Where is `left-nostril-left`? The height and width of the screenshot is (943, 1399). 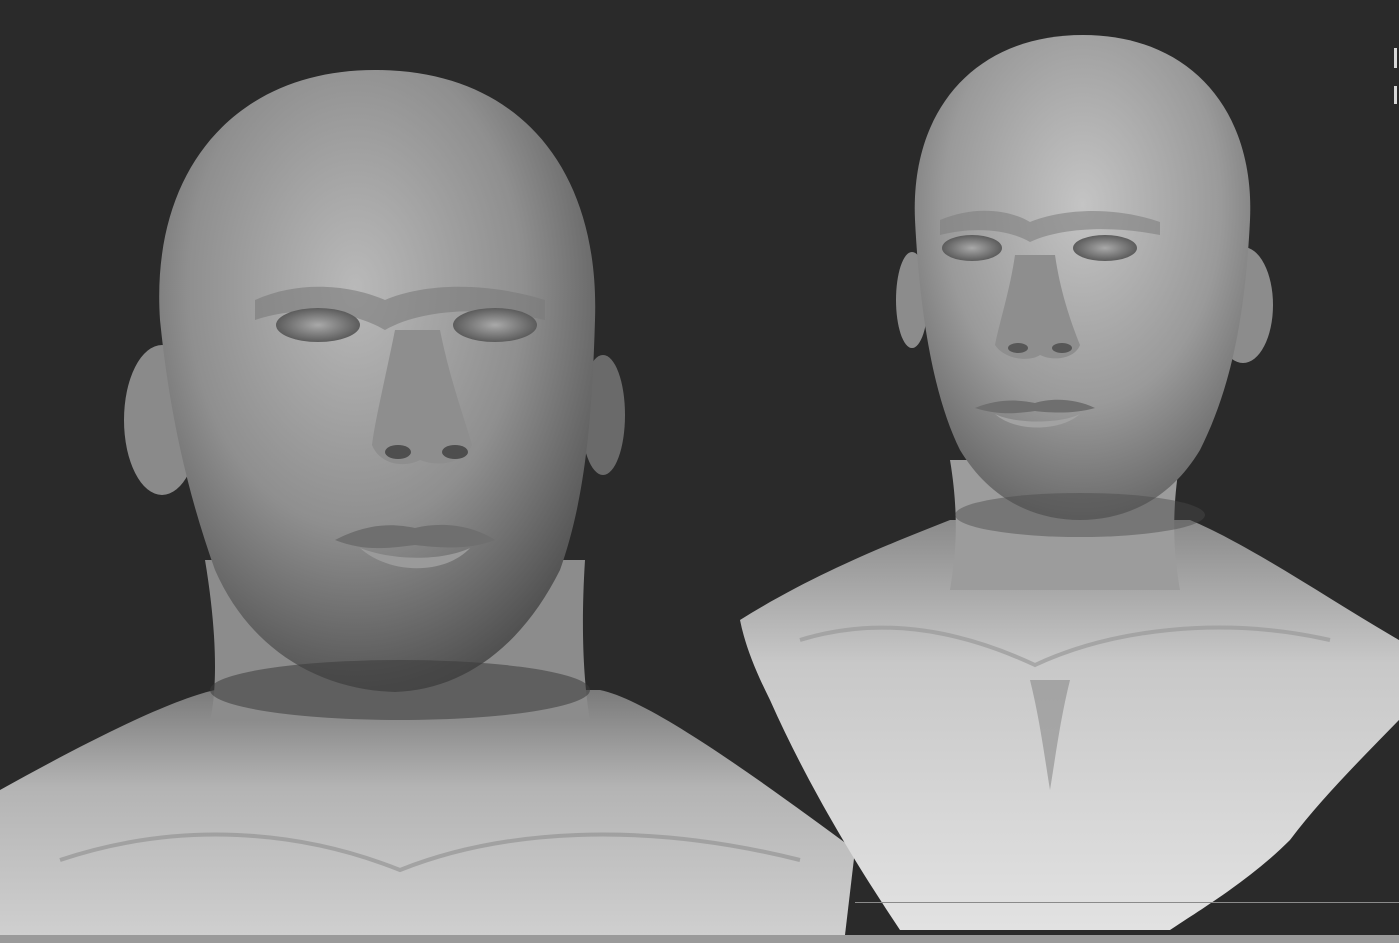 left-nostril-left is located at coordinates (398, 452).